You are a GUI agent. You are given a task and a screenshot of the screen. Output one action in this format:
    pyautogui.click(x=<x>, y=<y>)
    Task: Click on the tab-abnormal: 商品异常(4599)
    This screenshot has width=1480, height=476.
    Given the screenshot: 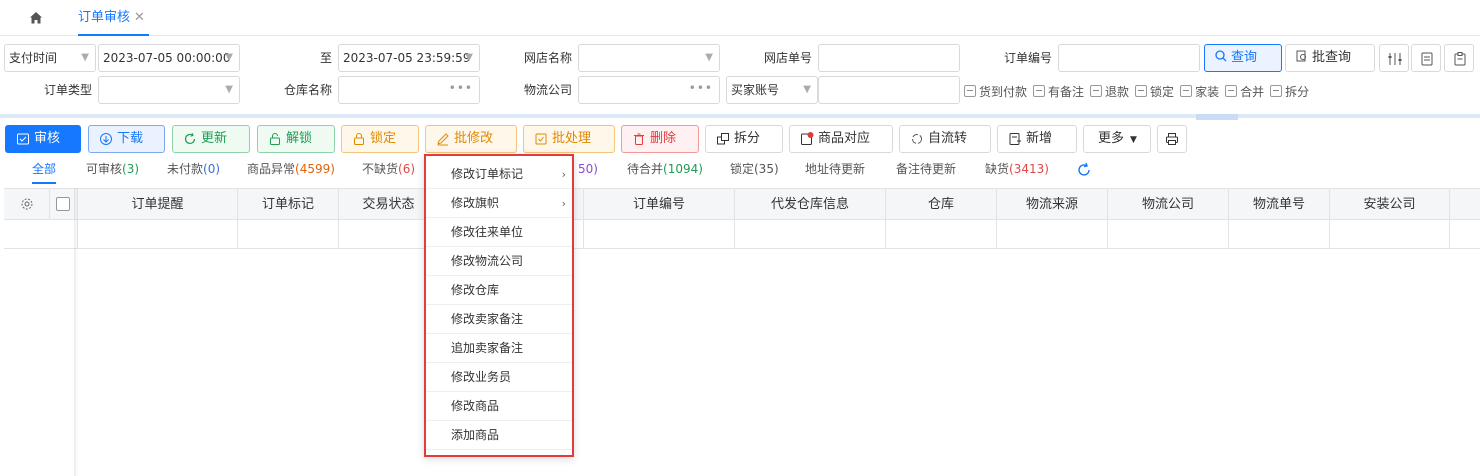 What is the action you would take?
    pyautogui.click(x=291, y=170)
    